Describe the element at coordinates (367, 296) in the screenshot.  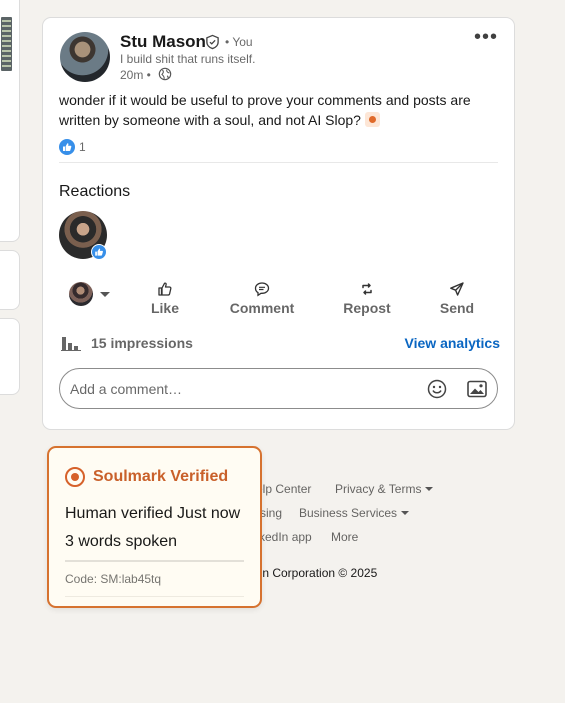
I see `repost-button: Repost` at that location.